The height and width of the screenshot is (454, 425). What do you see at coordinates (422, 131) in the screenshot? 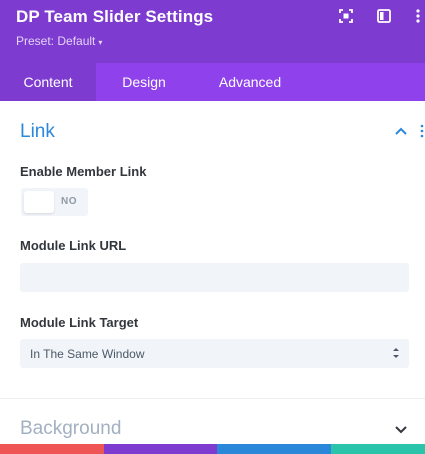
I see `section-more-icon` at bounding box center [422, 131].